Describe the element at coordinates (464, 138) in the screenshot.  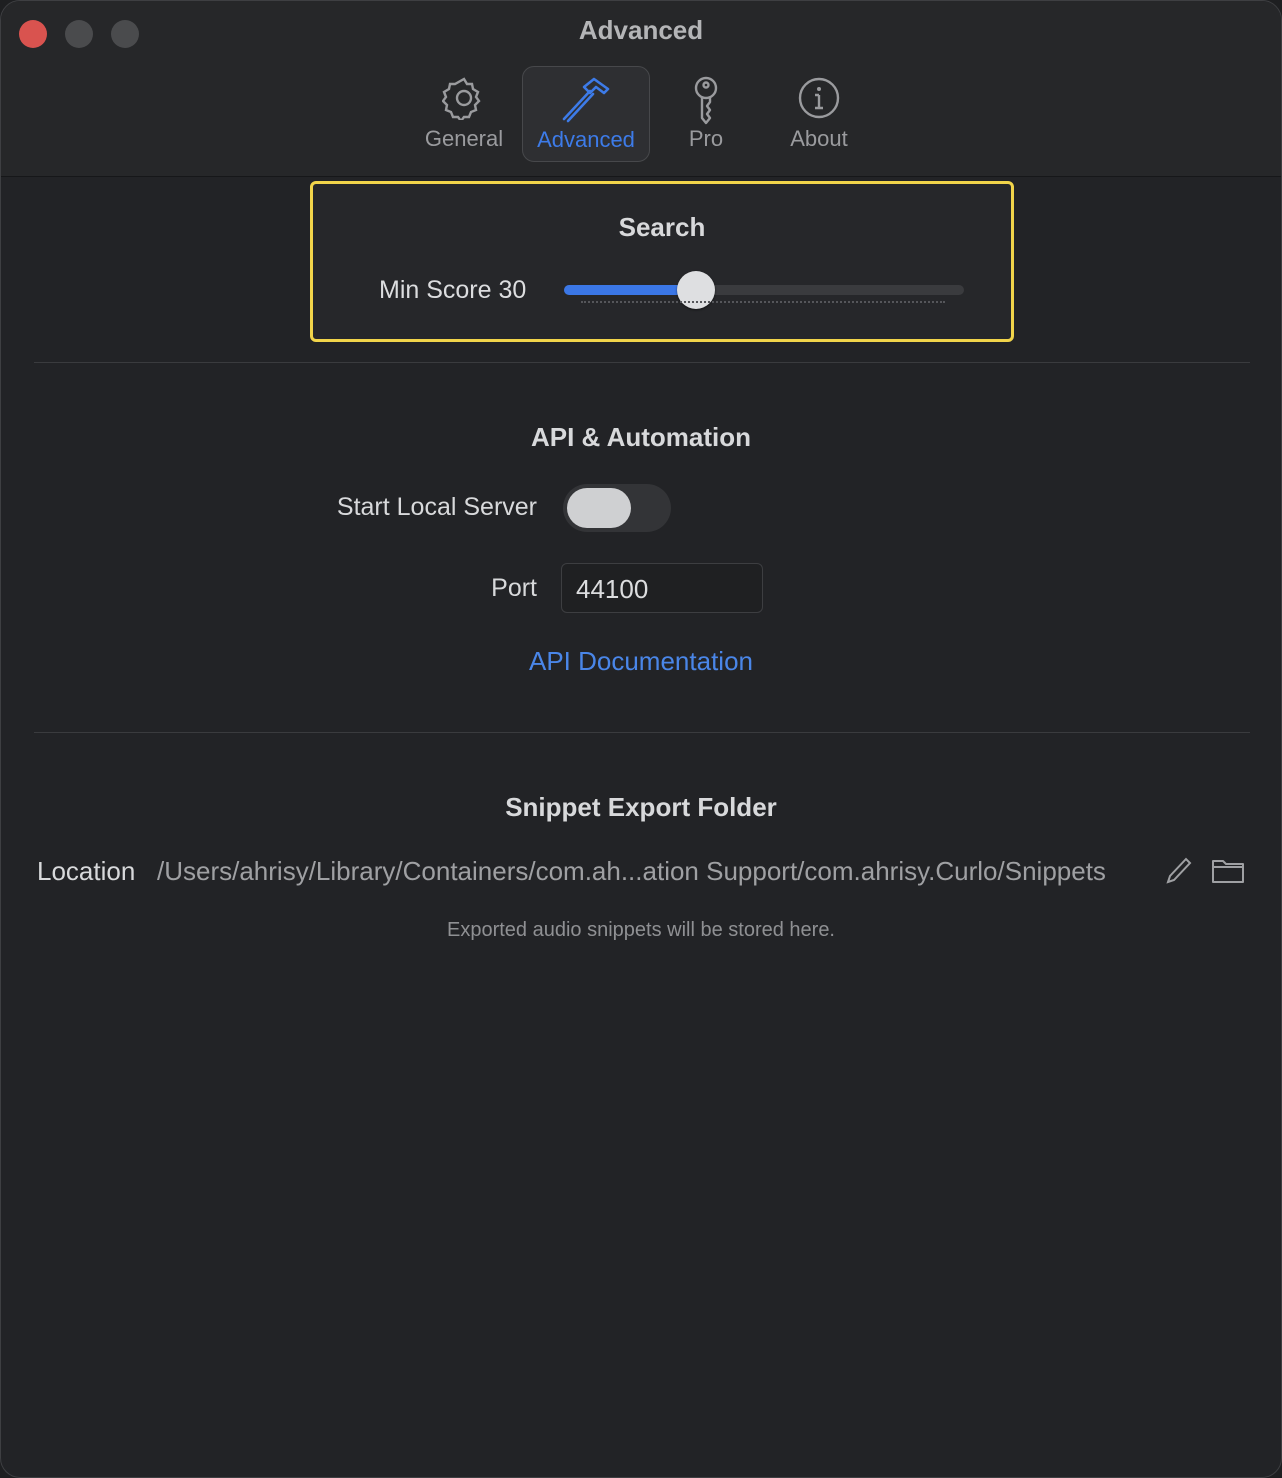
I see `tab-general-label: General` at that location.